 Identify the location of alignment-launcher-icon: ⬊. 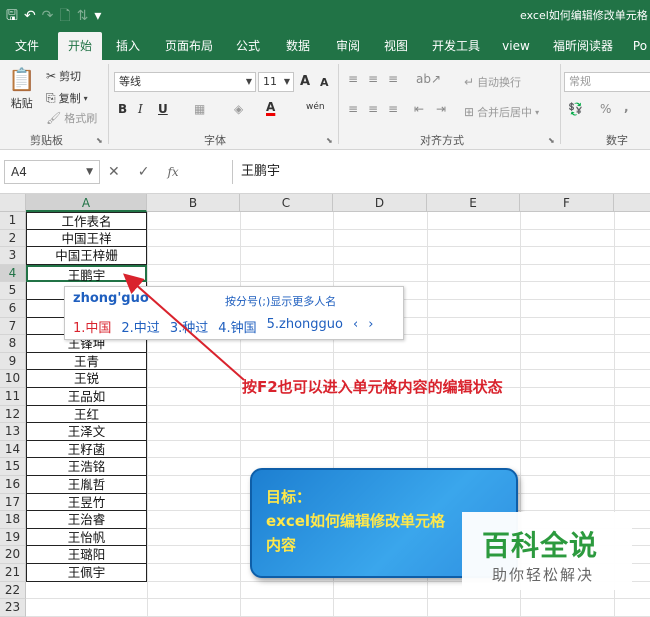
(551, 140).